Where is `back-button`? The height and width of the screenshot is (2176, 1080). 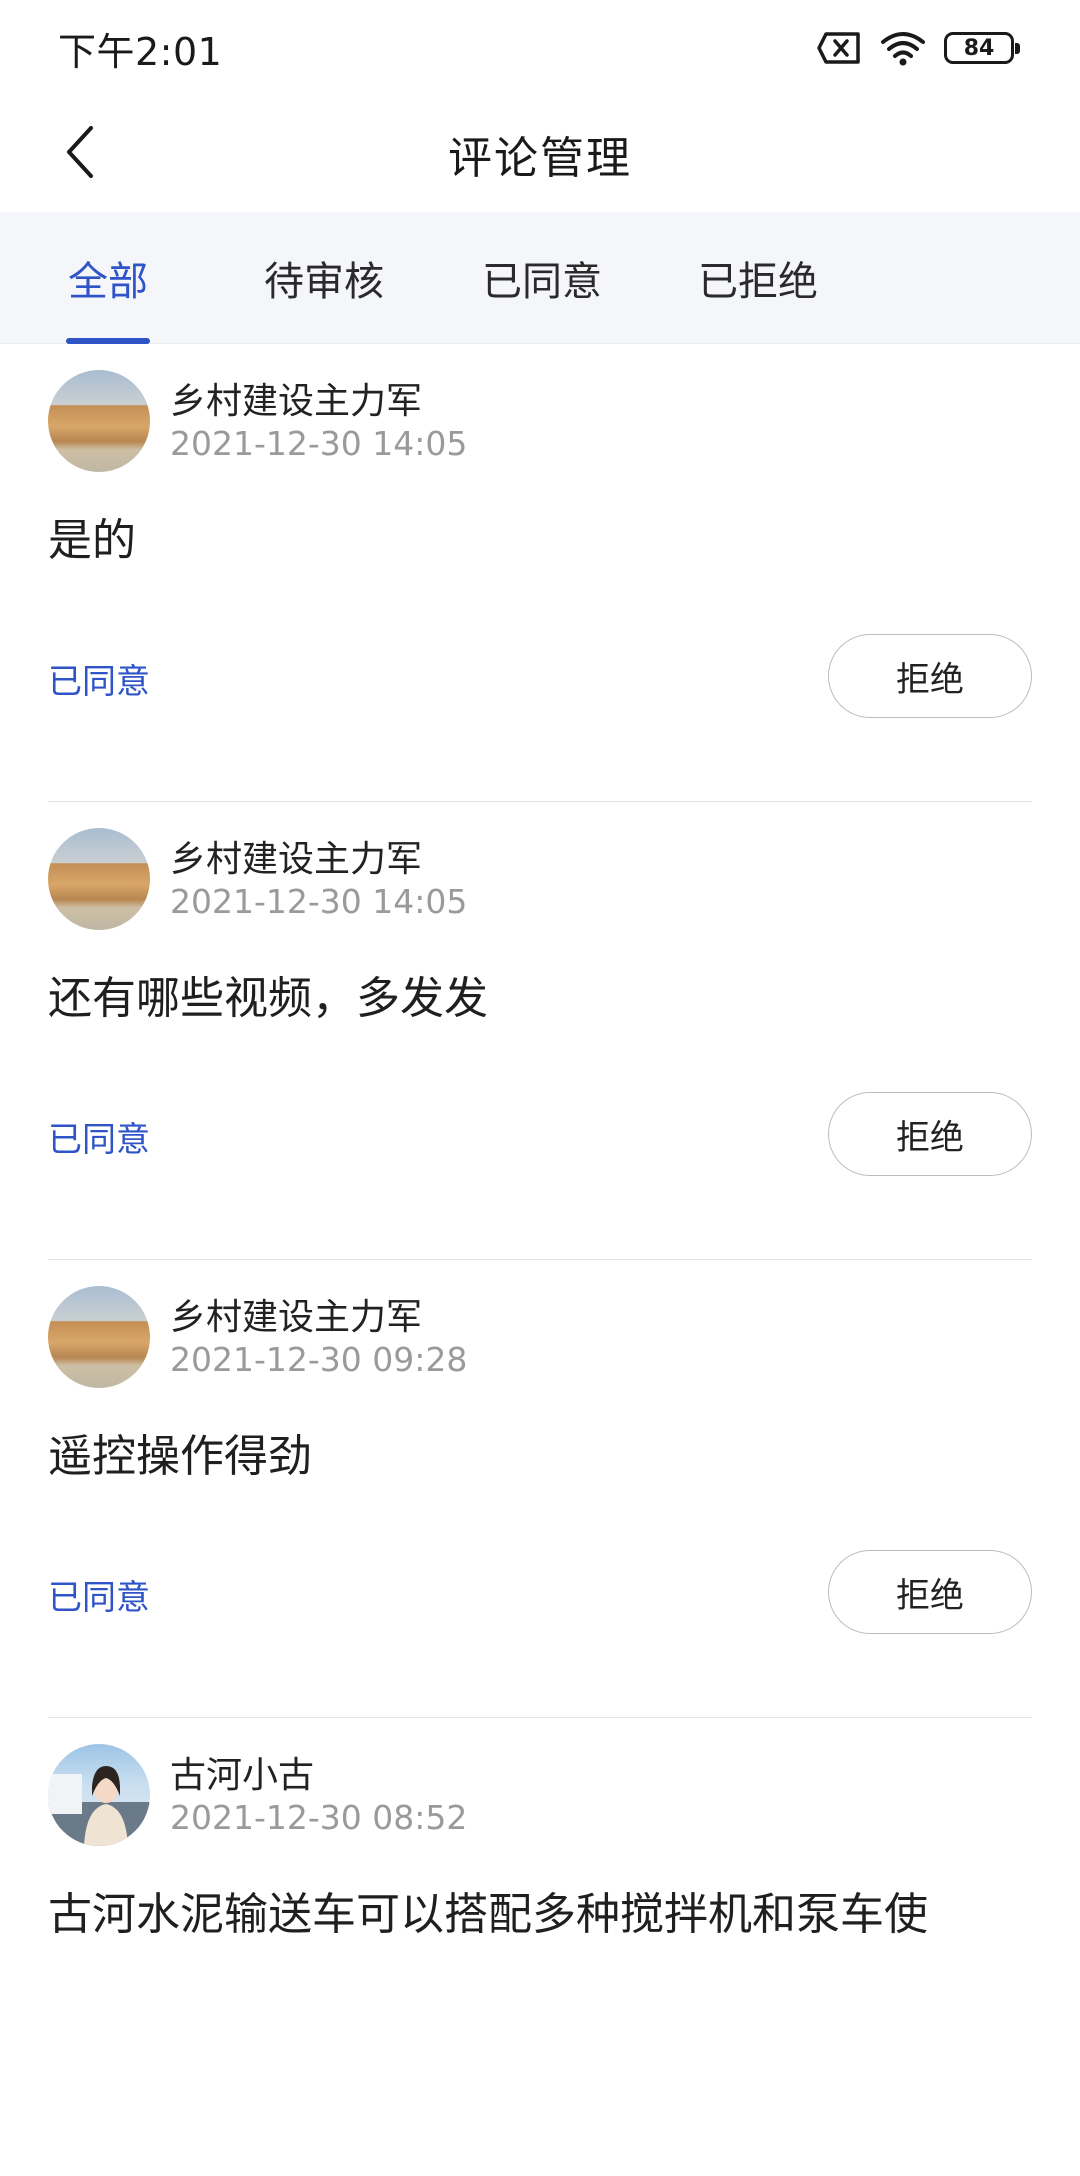
back-button is located at coordinates (80, 154).